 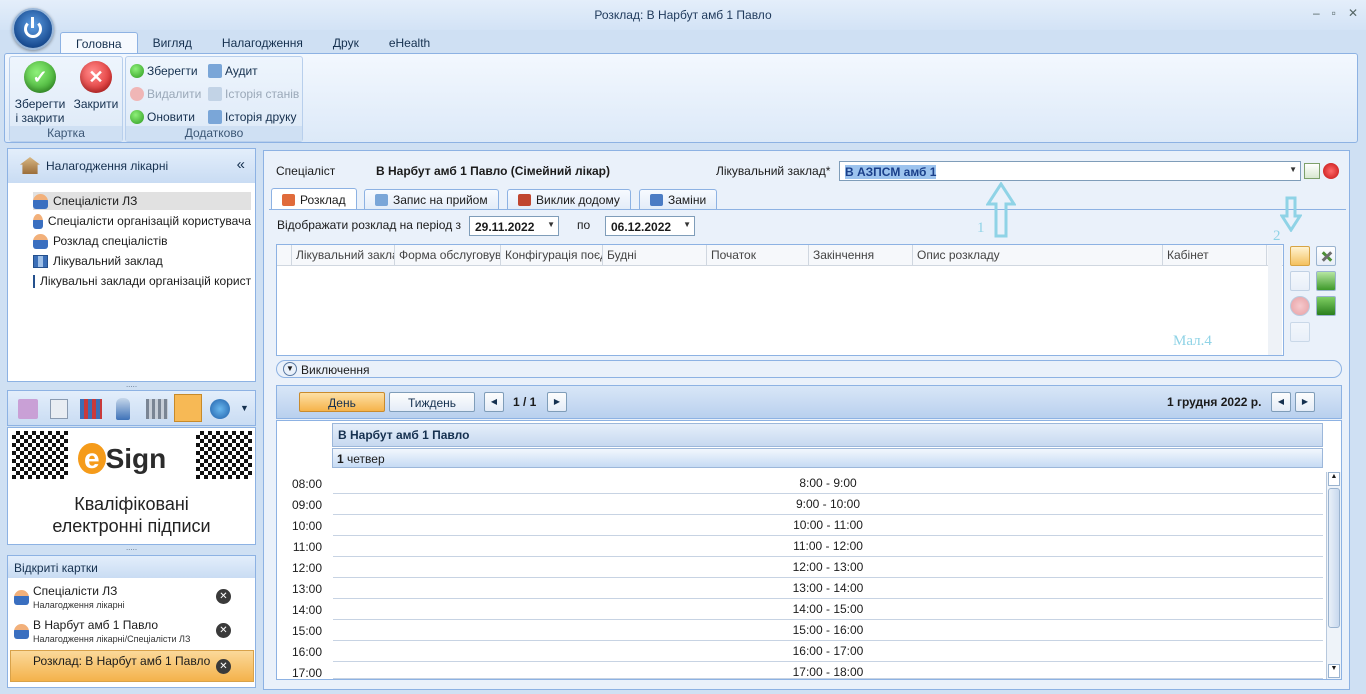 What do you see at coordinates (1070, 171) in the screenshot?
I see `facility-select: В АЗПСМ амб 1 ▼` at bounding box center [1070, 171].